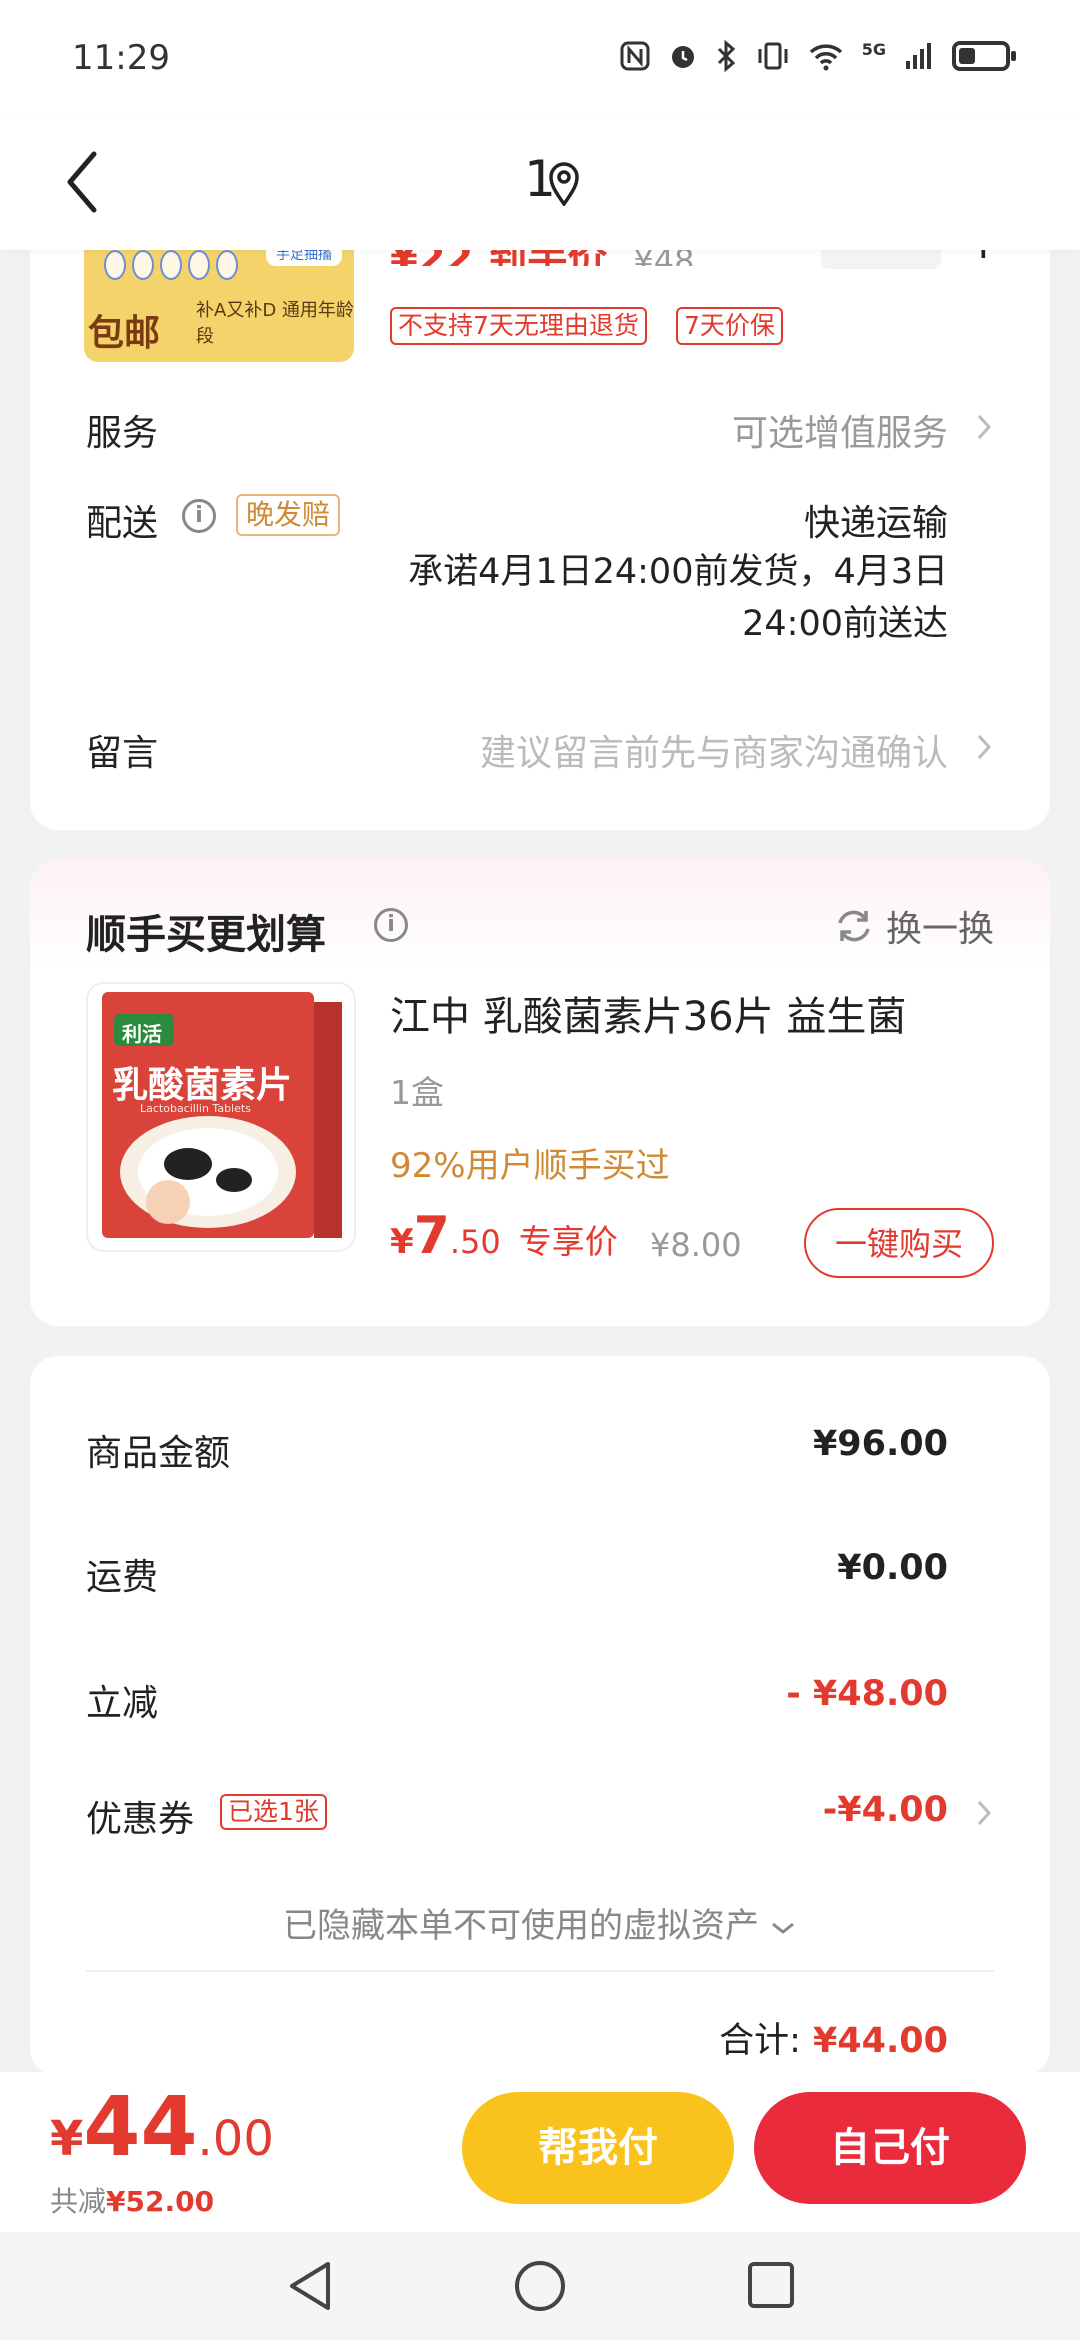 This screenshot has height=2340, width=1080. Describe the element at coordinates (202, 1085) in the screenshot. I see `recommend-image-title: 乳酸菌素片` at that location.